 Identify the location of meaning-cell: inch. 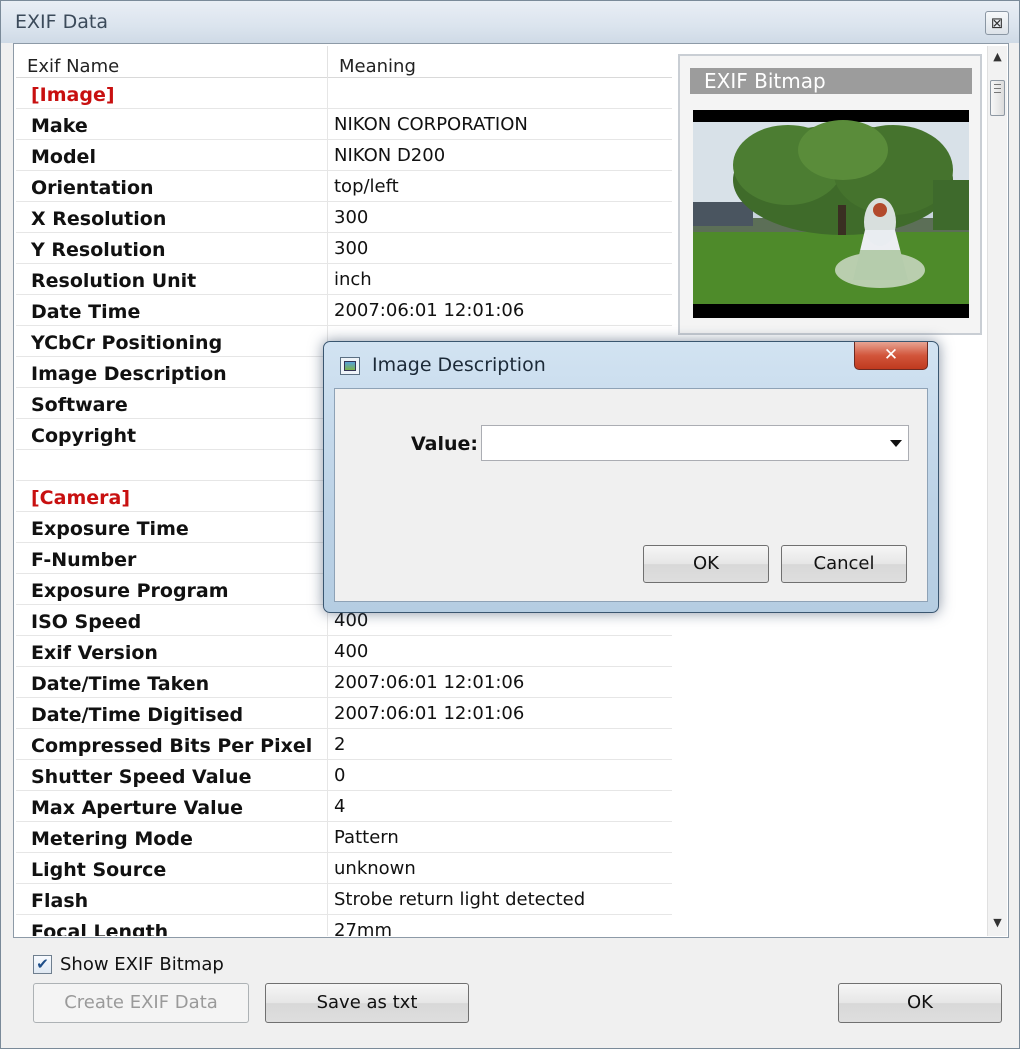
(500, 279).